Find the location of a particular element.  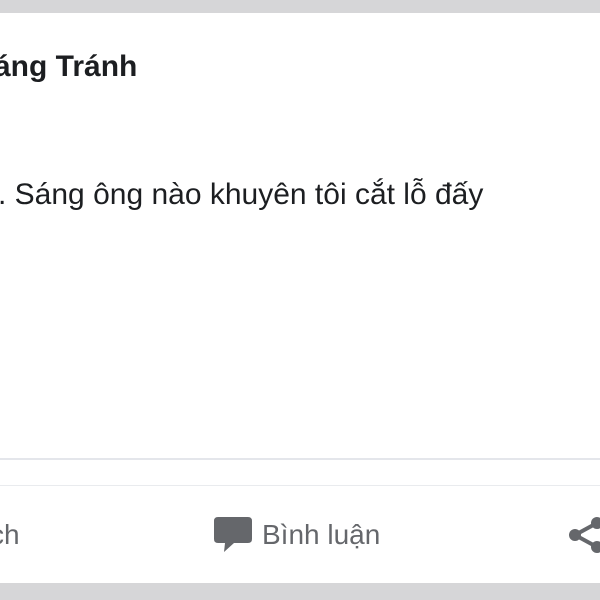

comment-button: Bình luận is located at coordinates (296, 535).